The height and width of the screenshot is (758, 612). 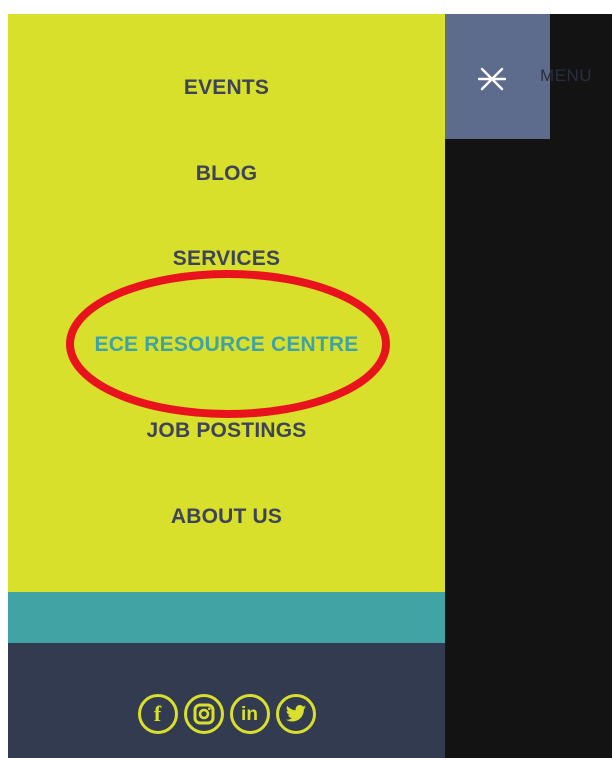 What do you see at coordinates (226, 345) in the screenshot?
I see `menu-item-ece-resource-centre: ECE RESOURCE CENTRE` at bounding box center [226, 345].